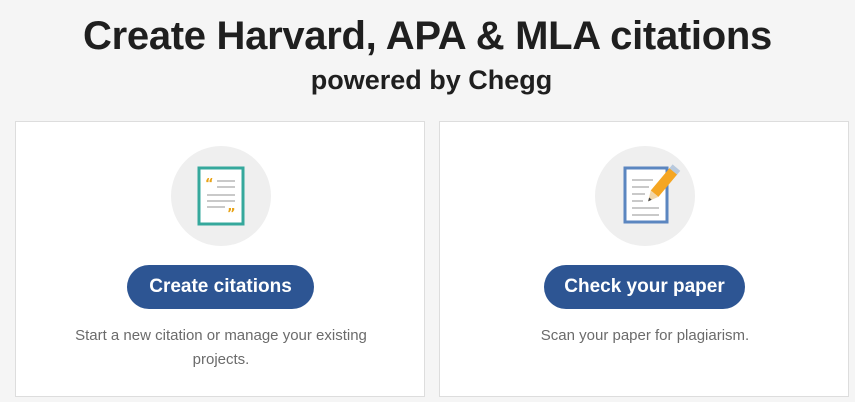 This screenshot has height=402, width=855. Describe the element at coordinates (221, 196) in the screenshot. I see `citation-document-icon: “ ”` at that location.